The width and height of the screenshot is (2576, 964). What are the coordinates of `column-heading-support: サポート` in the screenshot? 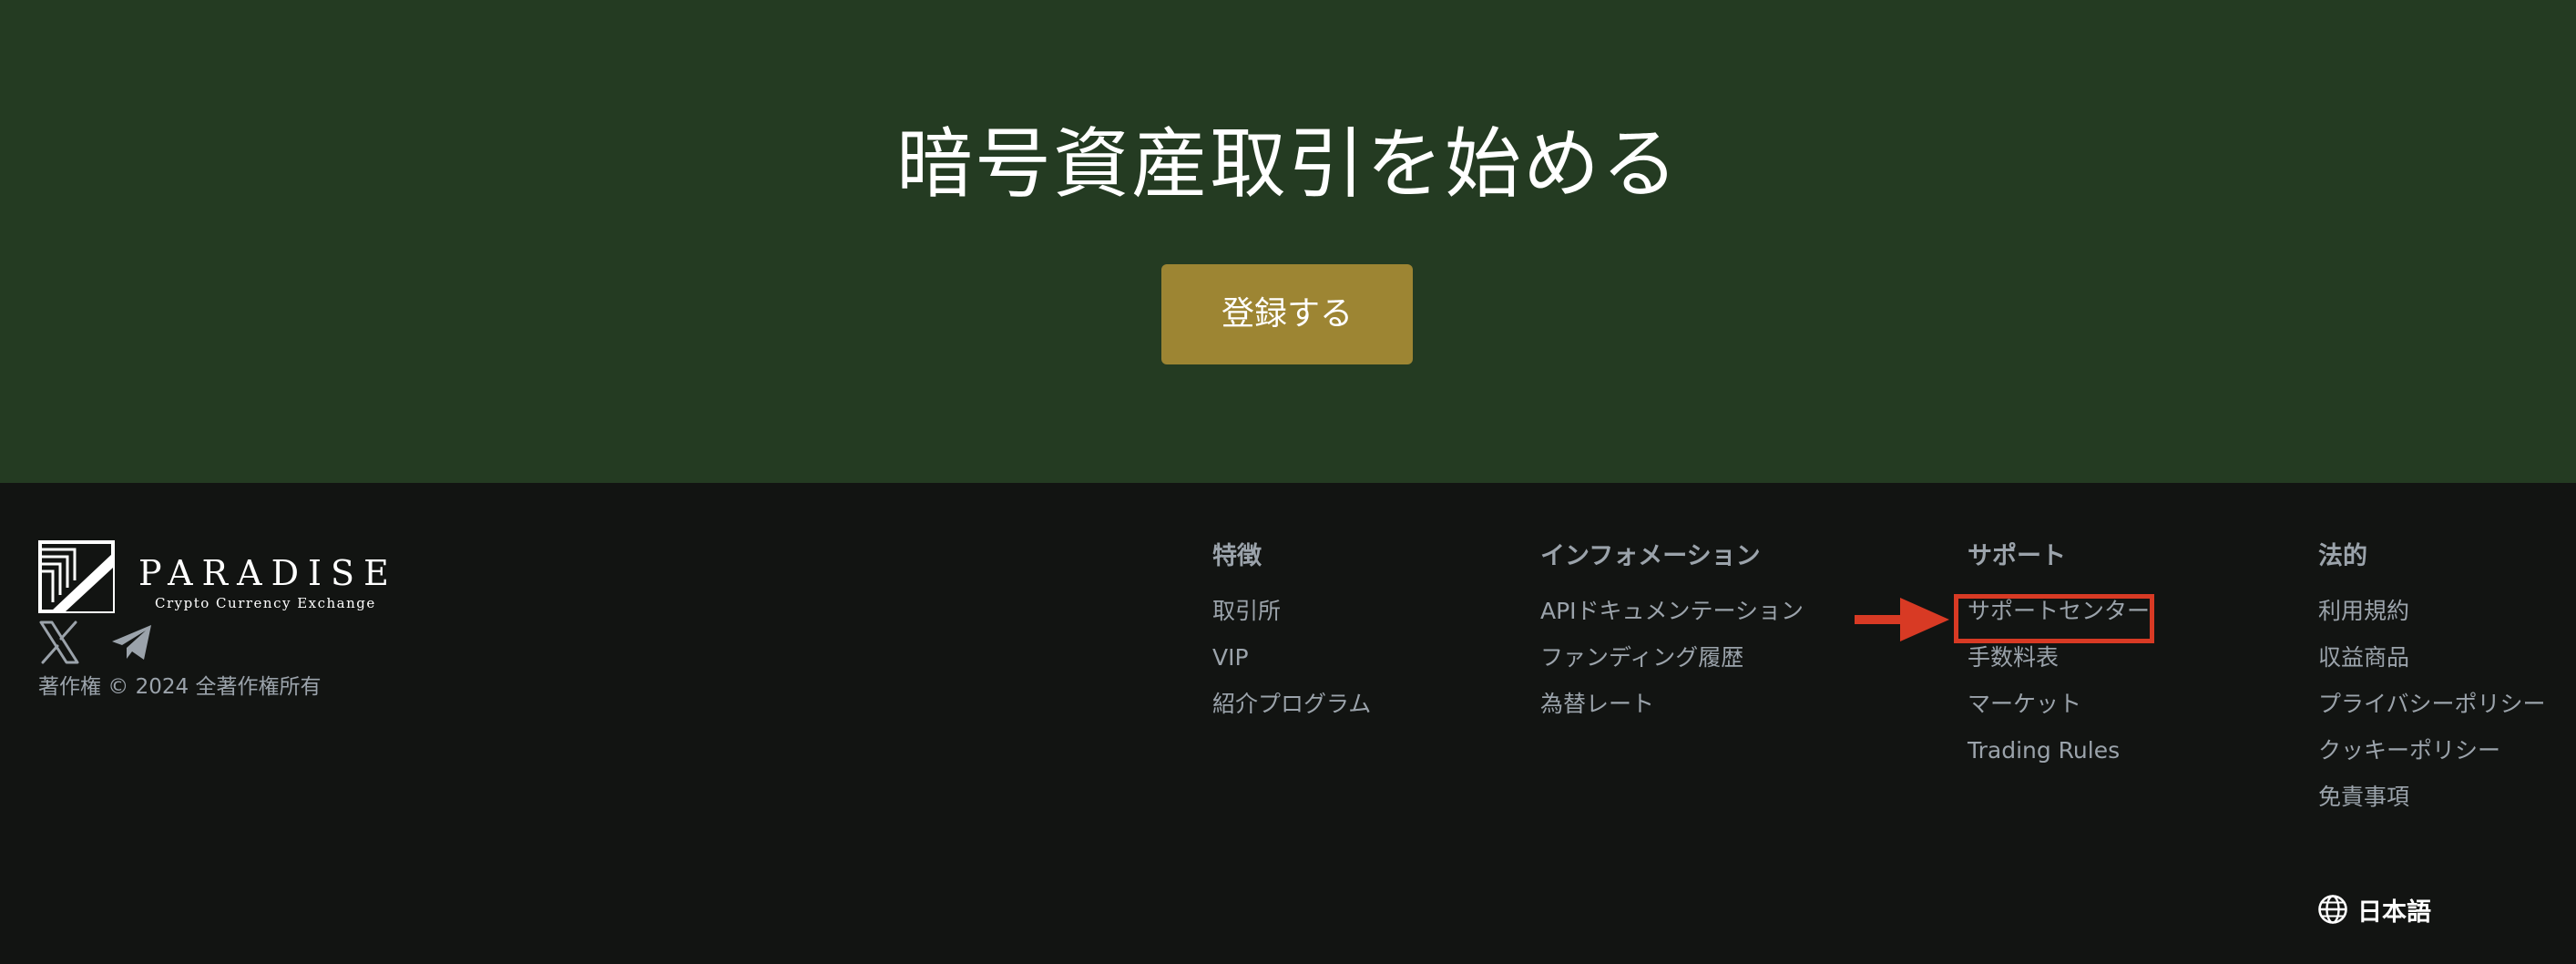 It's located at (2017, 556).